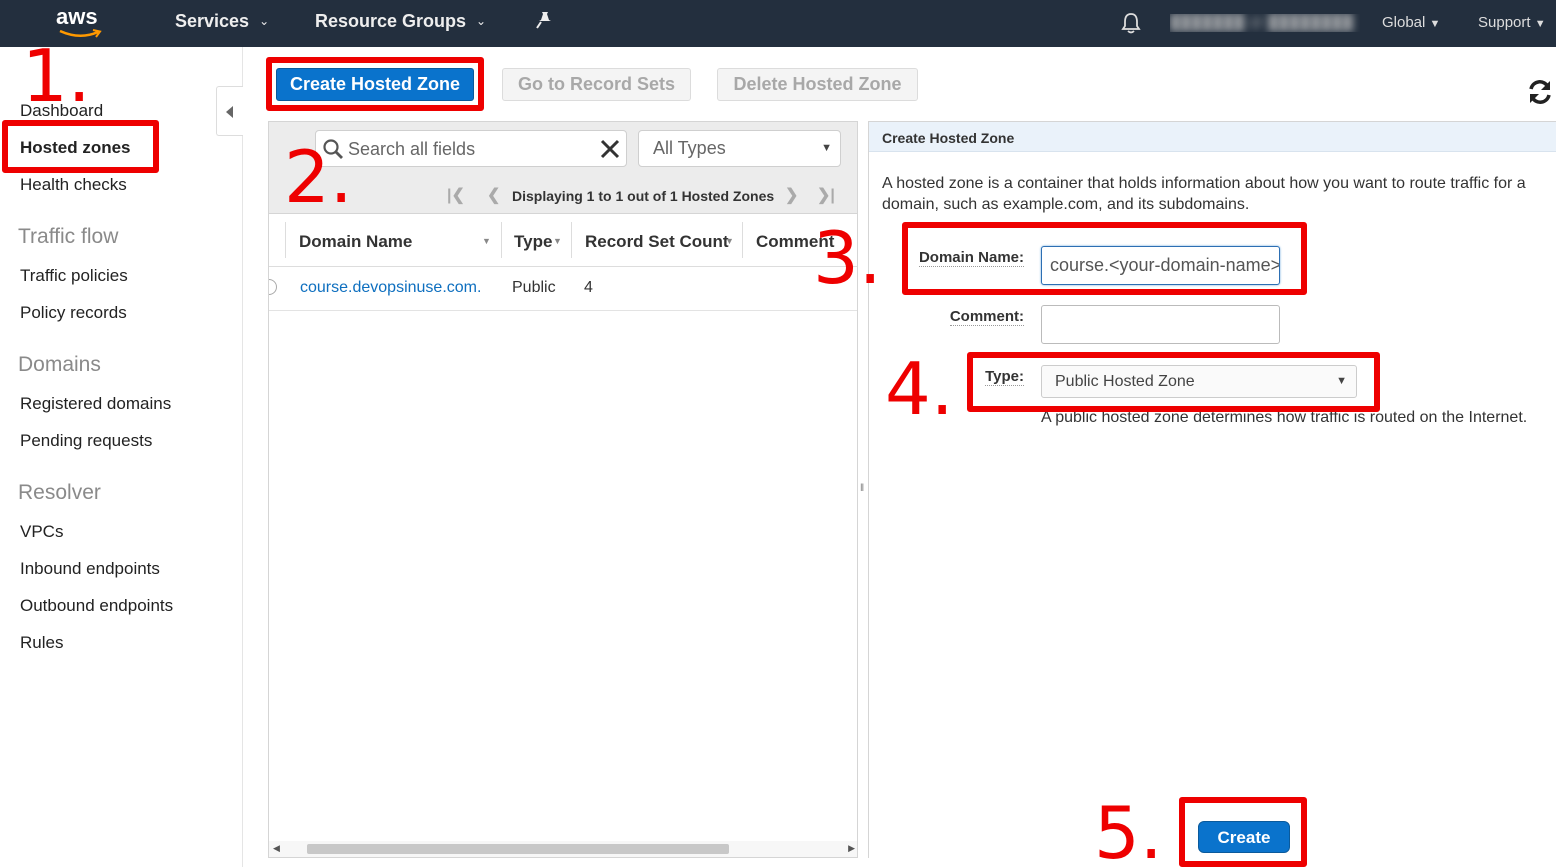 This screenshot has width=1556, height=867. What do you see at coordinates (563, 289) in the screenshot?
I see `table-row: course.devopsinuse.com. Public 4` at bounding box center [563, 289].